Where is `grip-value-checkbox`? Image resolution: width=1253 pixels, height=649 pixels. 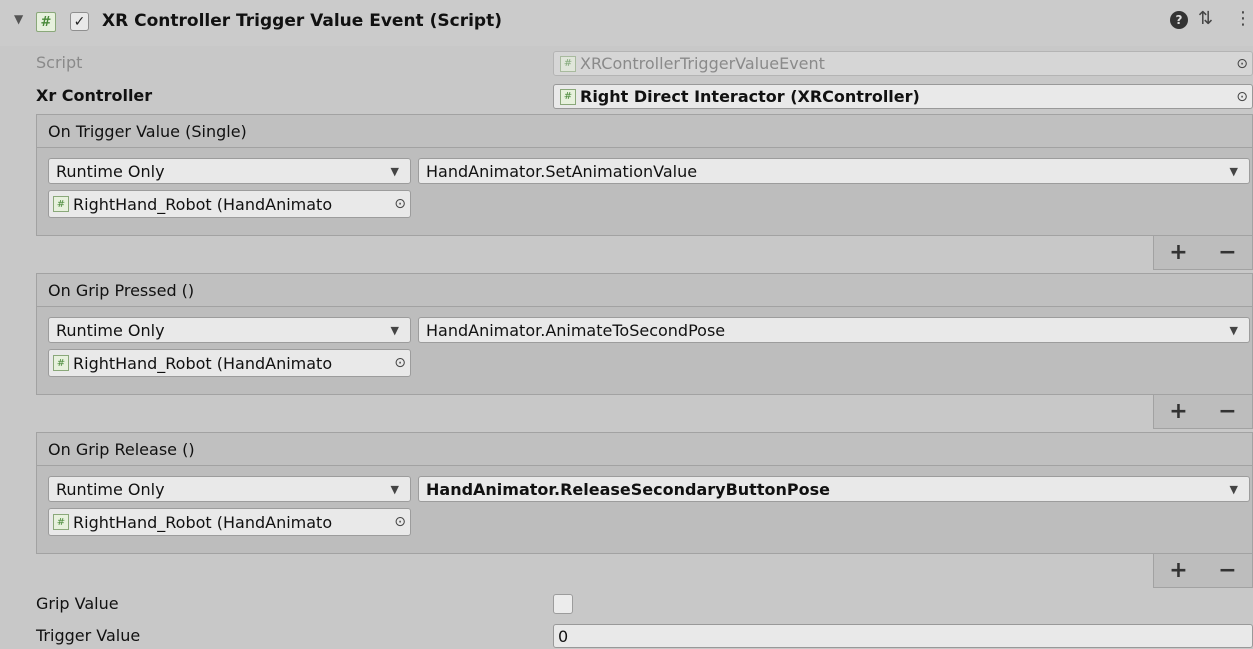
grip-value-checkbox is located at coordinates (563, 604).